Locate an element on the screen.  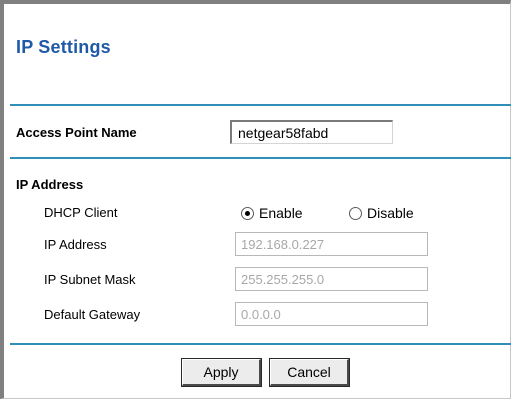
ip-address-input is located at coordinates (331, 244).